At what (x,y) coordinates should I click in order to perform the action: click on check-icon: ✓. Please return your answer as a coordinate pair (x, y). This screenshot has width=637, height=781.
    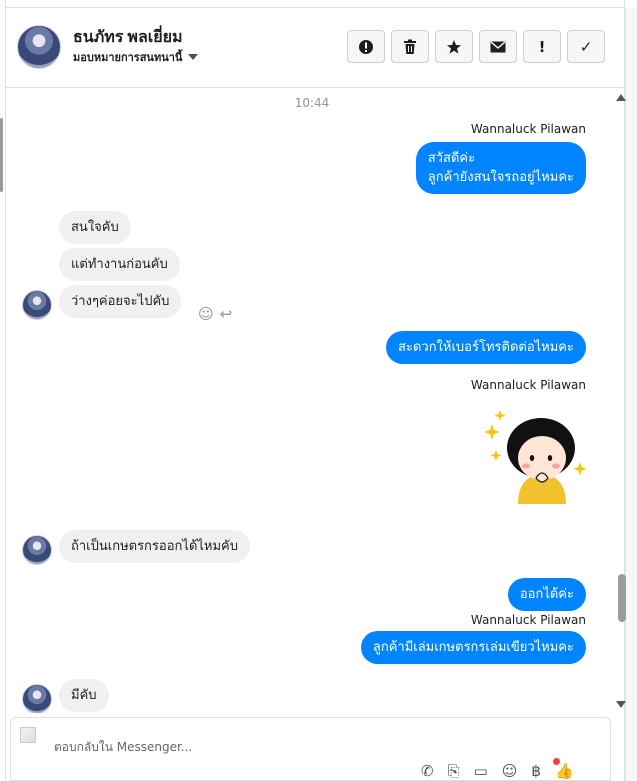
    Looking at the image, I should click on (586, 46).